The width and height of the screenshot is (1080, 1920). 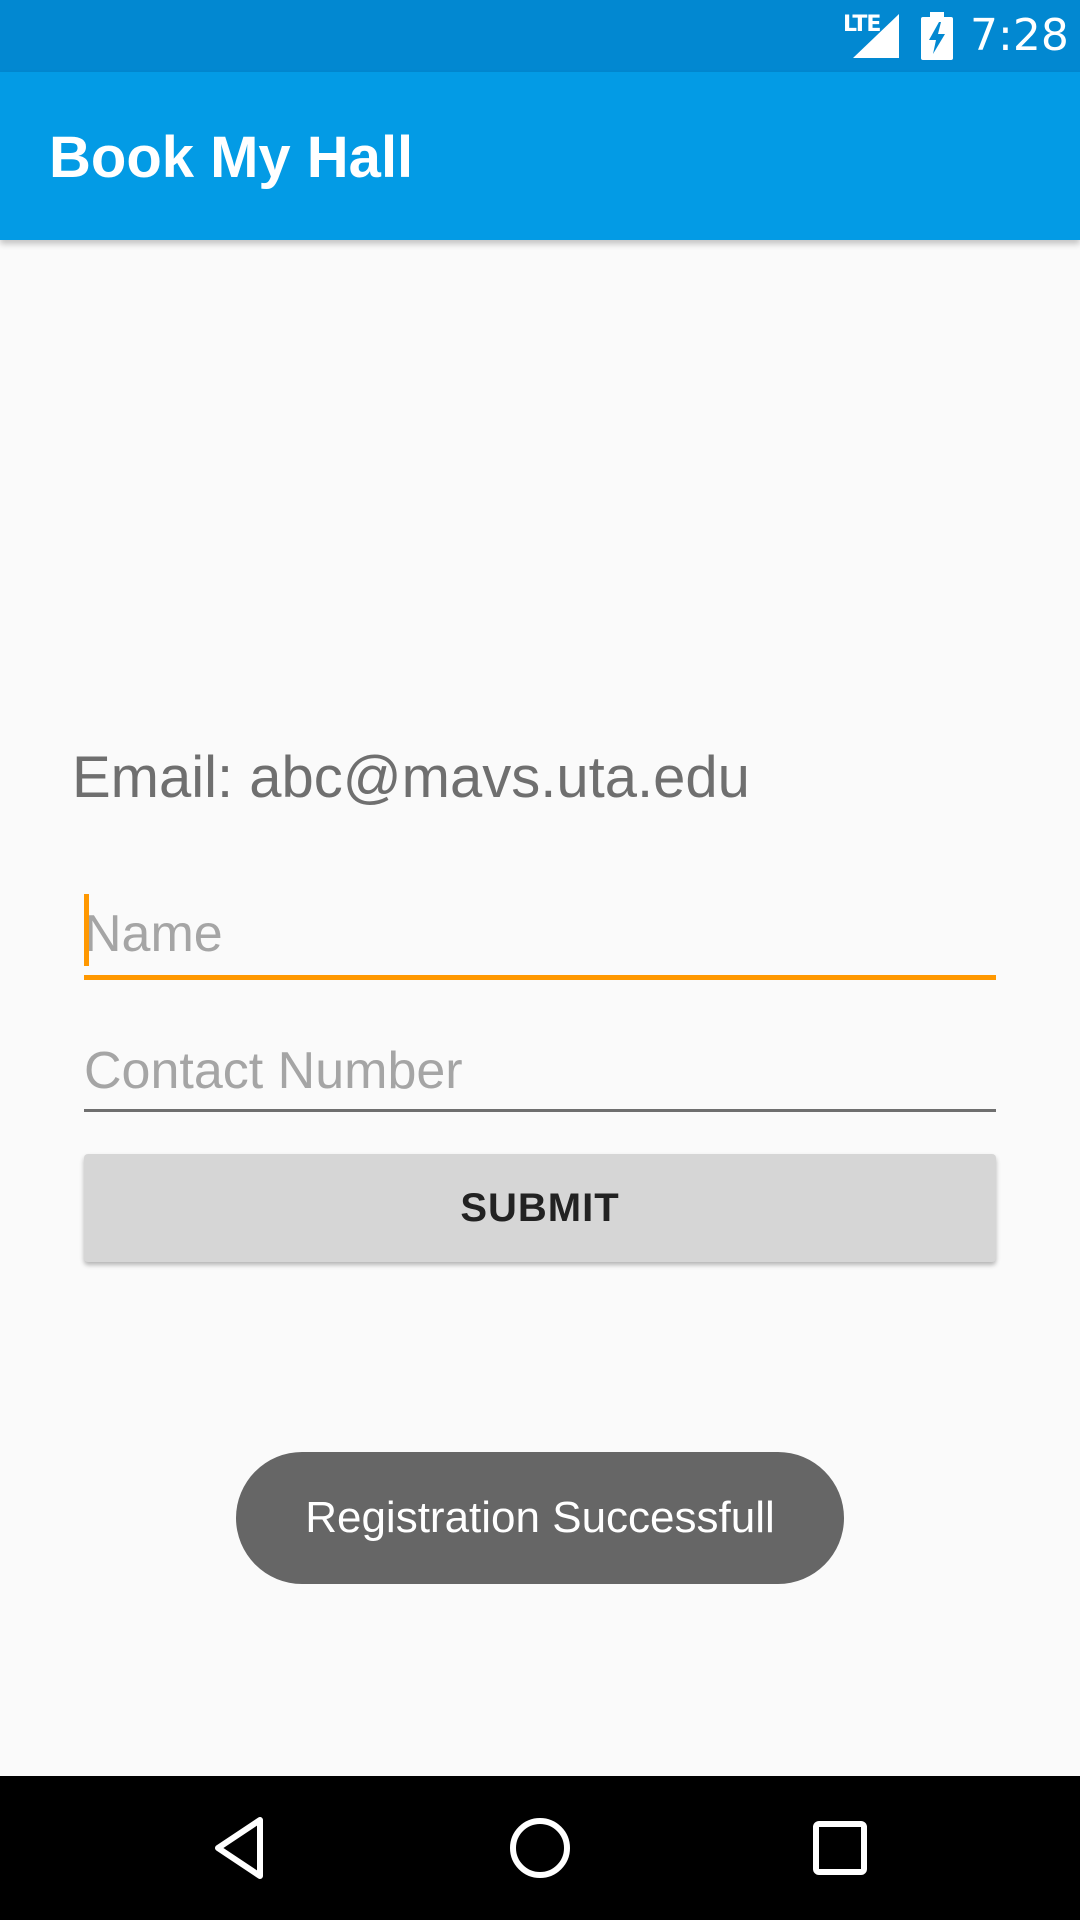 I want to click on signal-icon, so click(x=876, y=36).